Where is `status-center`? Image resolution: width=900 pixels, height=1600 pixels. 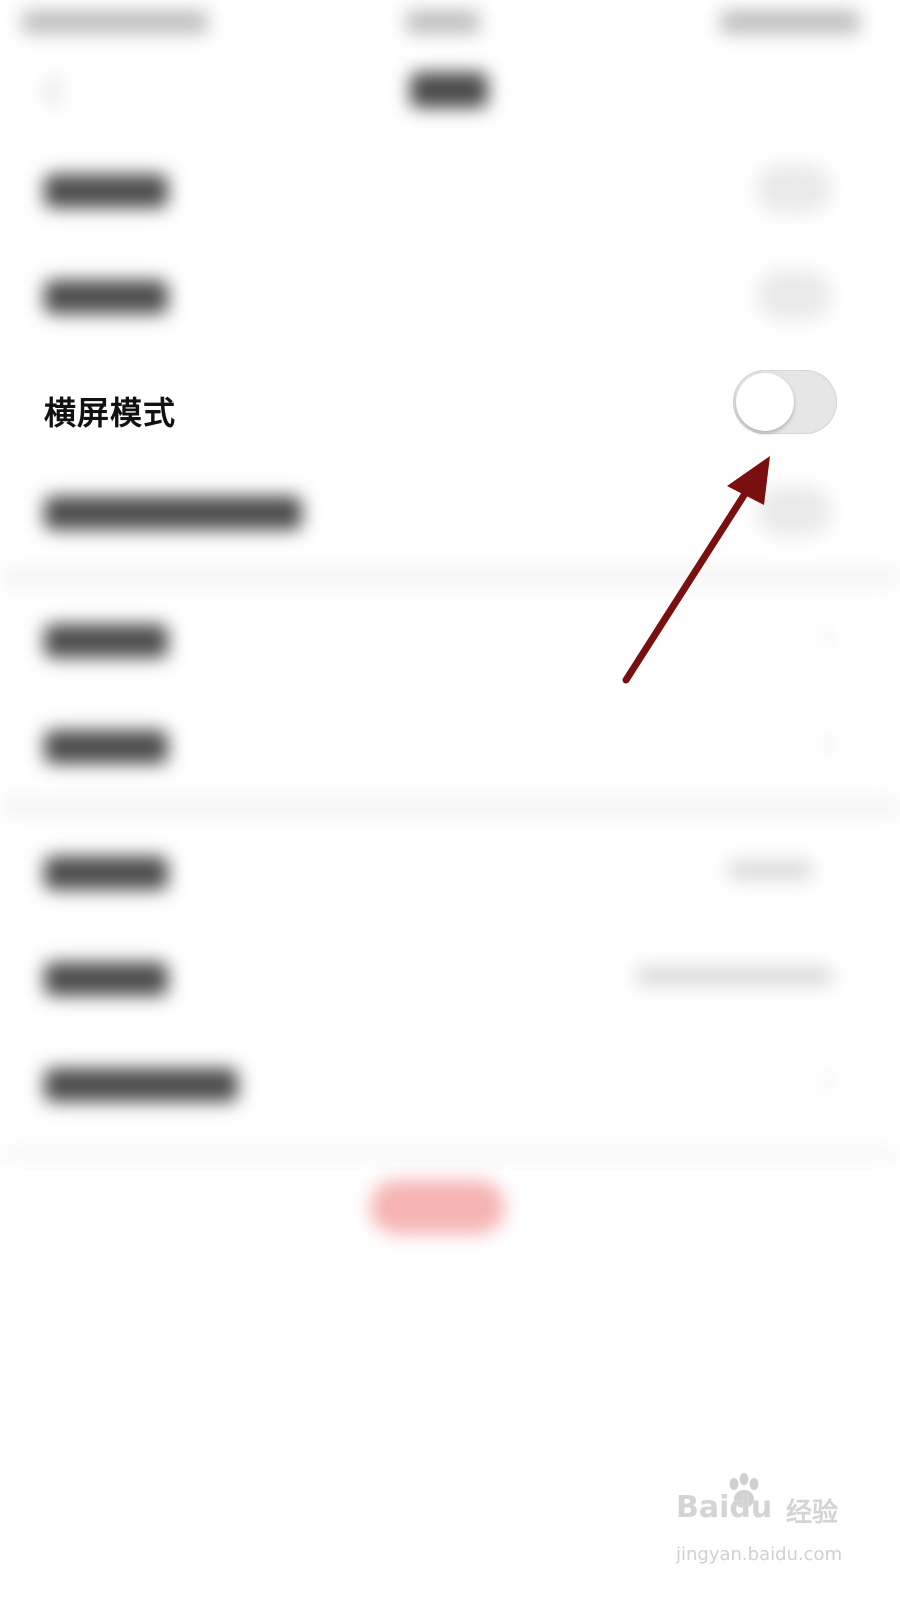 status-center is located at coordinates (443, 22).